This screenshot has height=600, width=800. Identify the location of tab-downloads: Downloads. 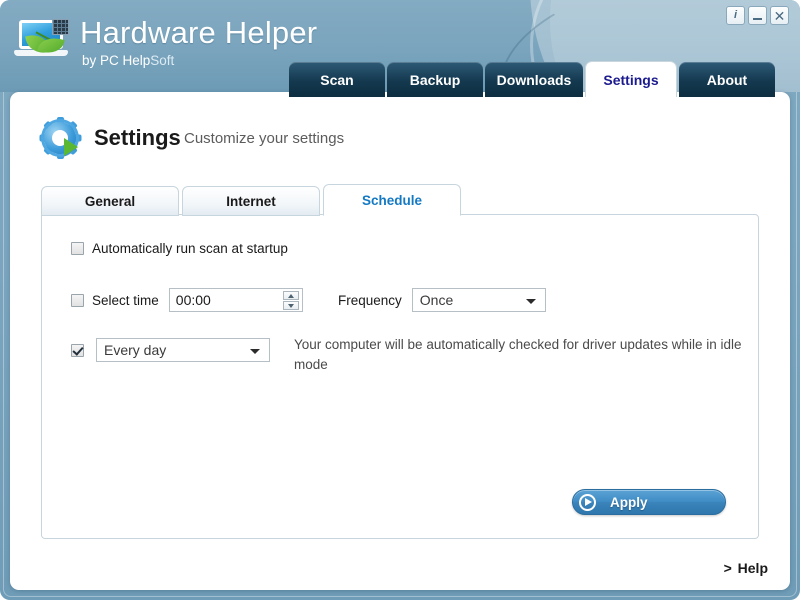
(534, 79).